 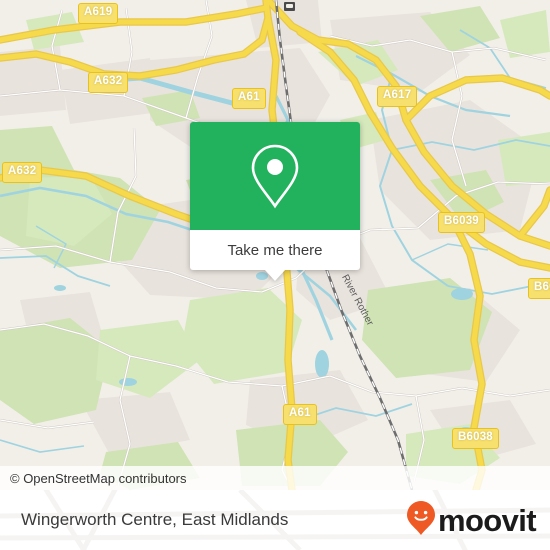 What do you see at coordinates (475, 438) in the screenshot?
I see `road-shield-b6038: B6038` at bounding box center [475, 438].